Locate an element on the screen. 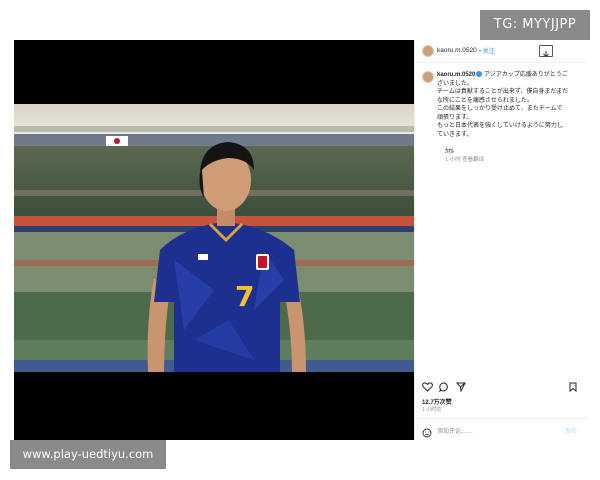  caption-line: 頑張ります。 is located at coordinates (455, 117).